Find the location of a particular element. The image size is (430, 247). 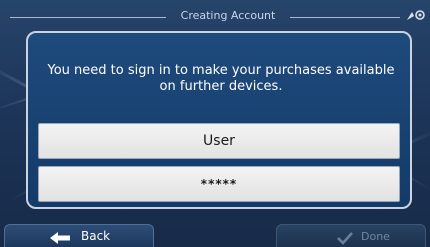

checkmark-icon is located at coordinates (345, 237).